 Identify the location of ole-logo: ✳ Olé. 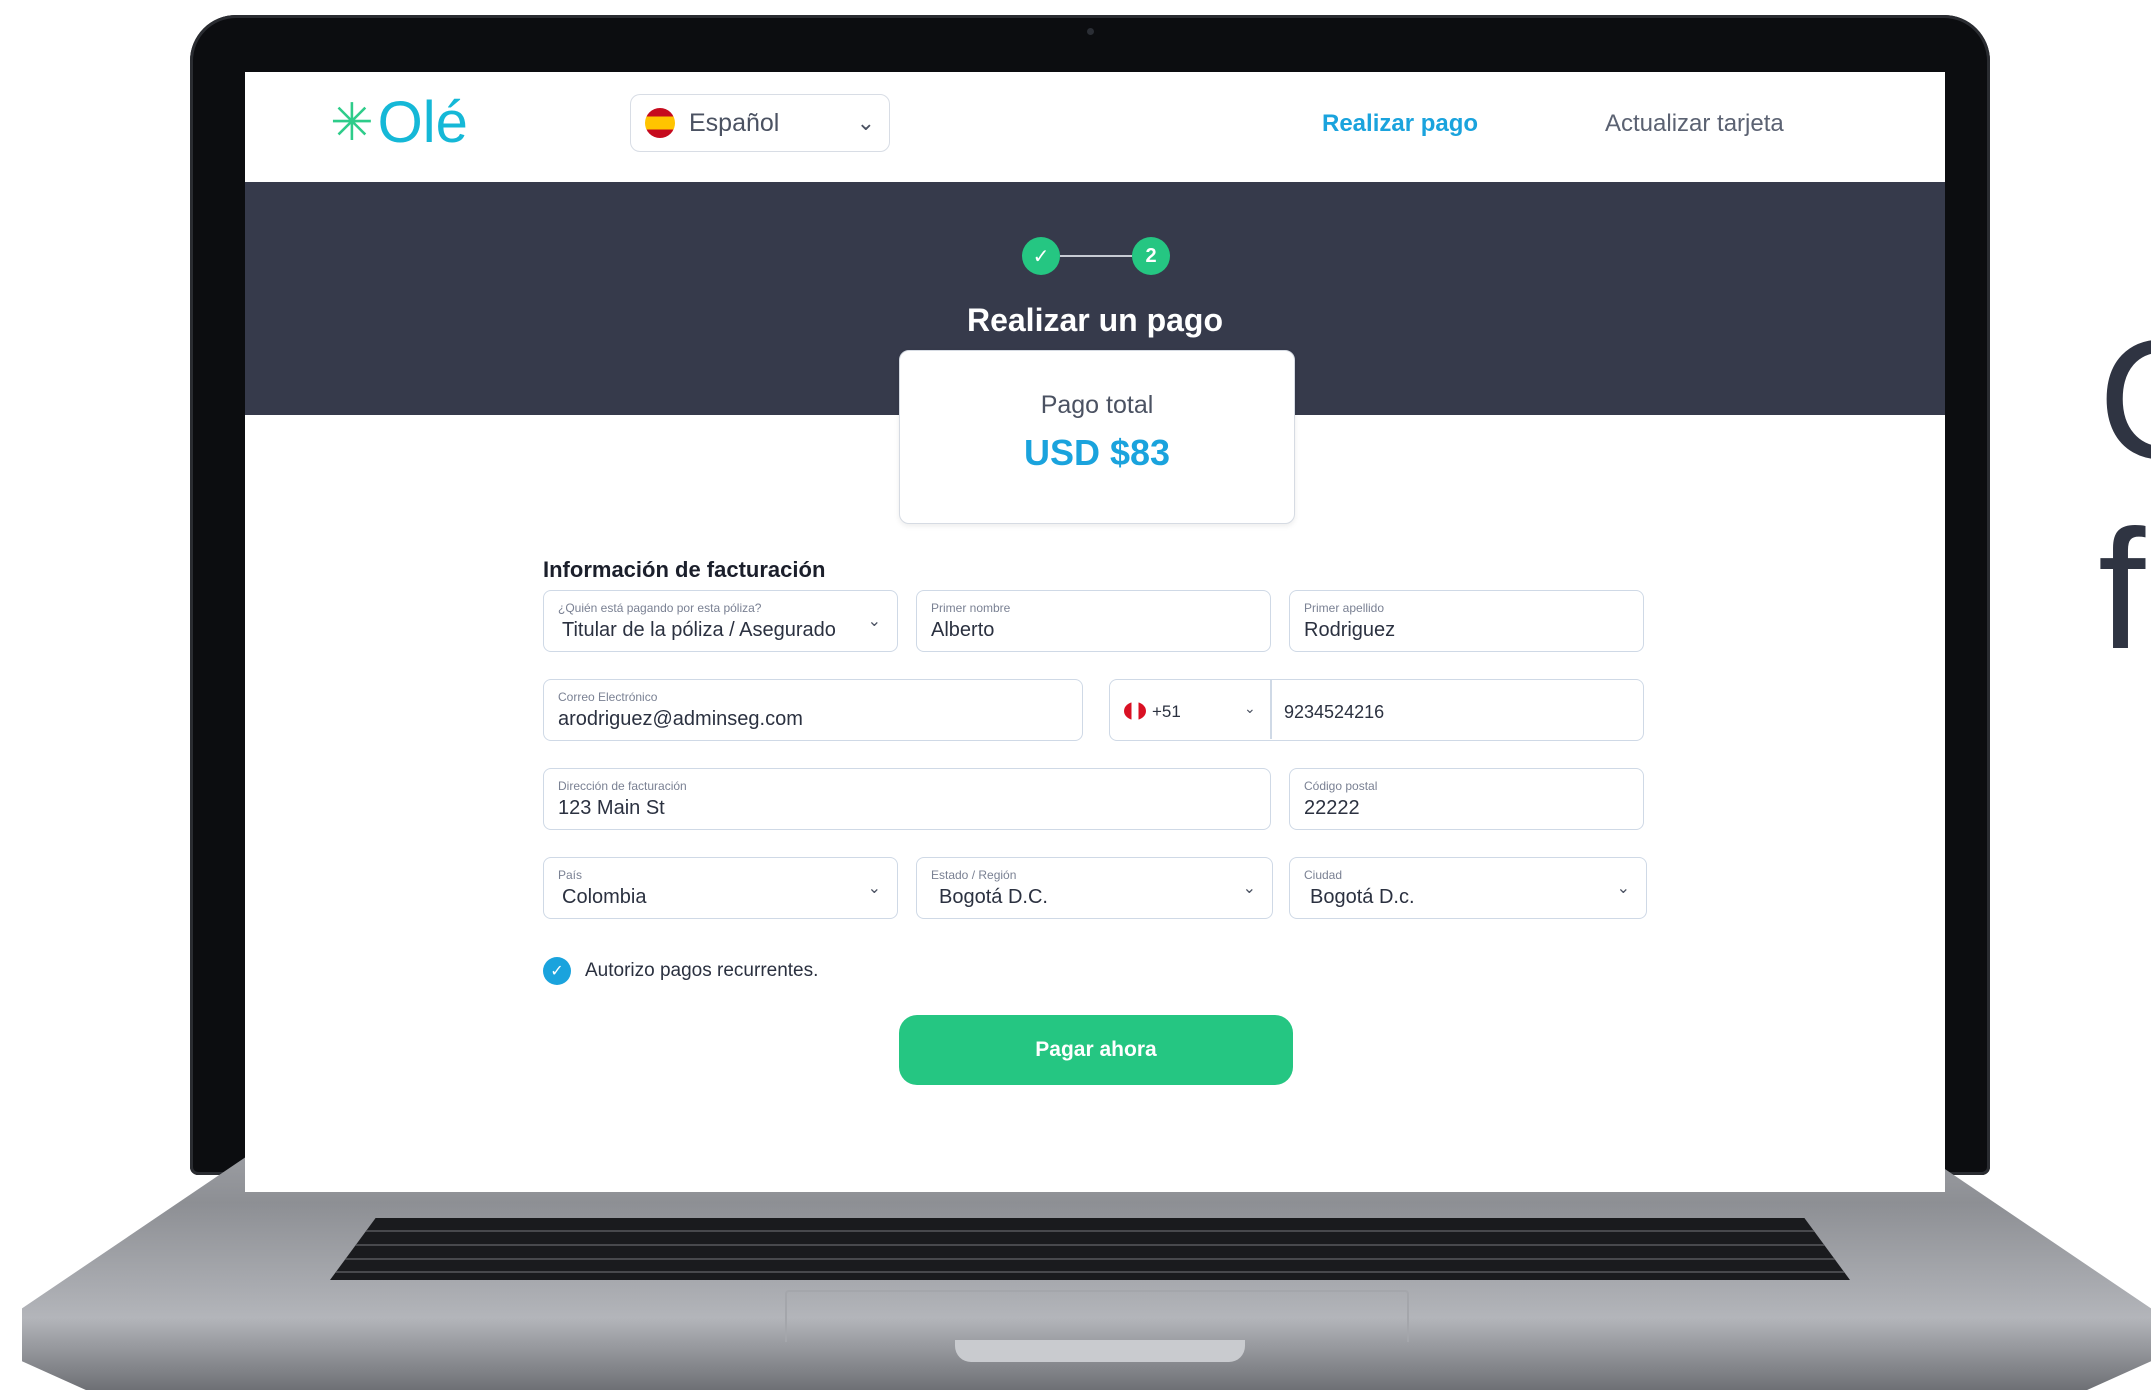
(399, 123).